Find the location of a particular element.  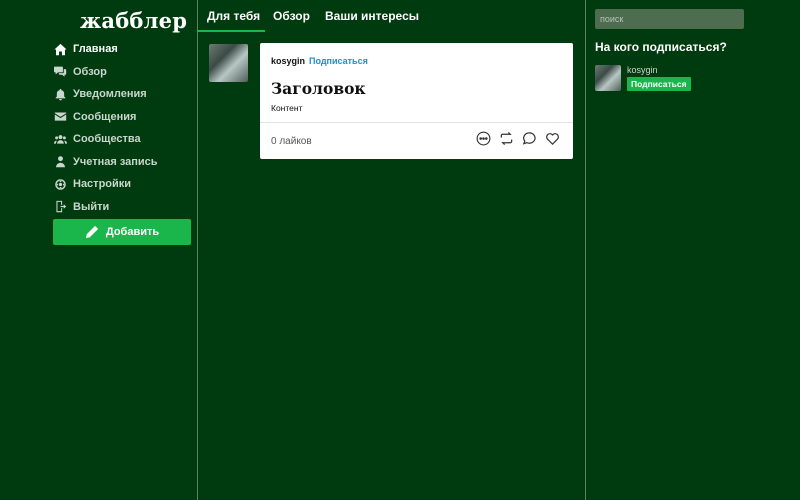

heart-icon is located at coordinates (552, 138).